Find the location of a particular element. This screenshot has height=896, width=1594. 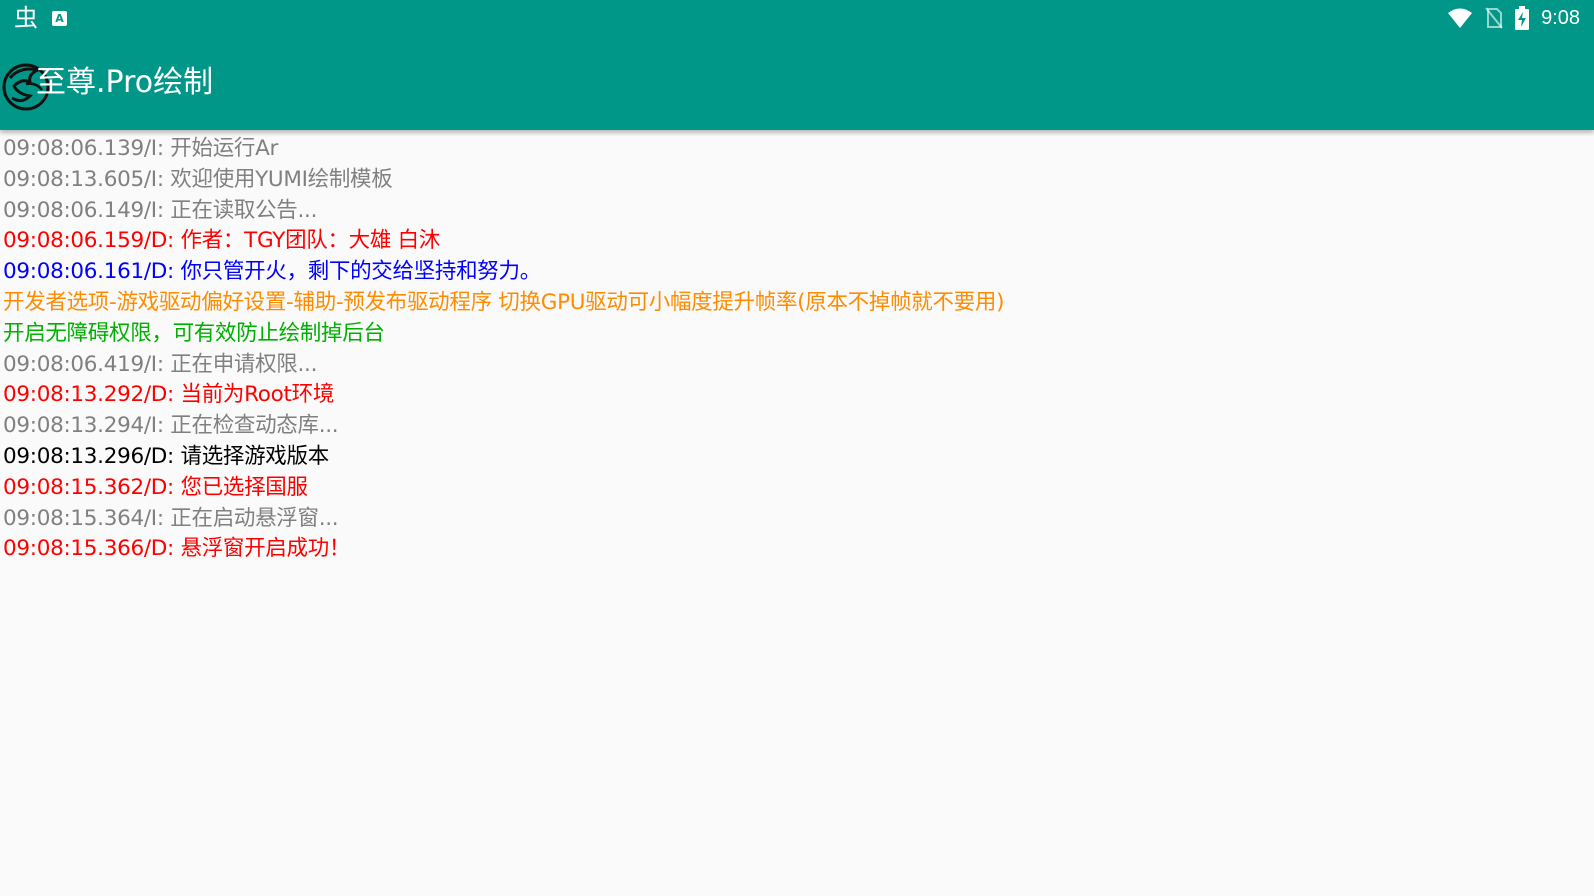

a-notification-icon: A is located at coordinates (59, 18).